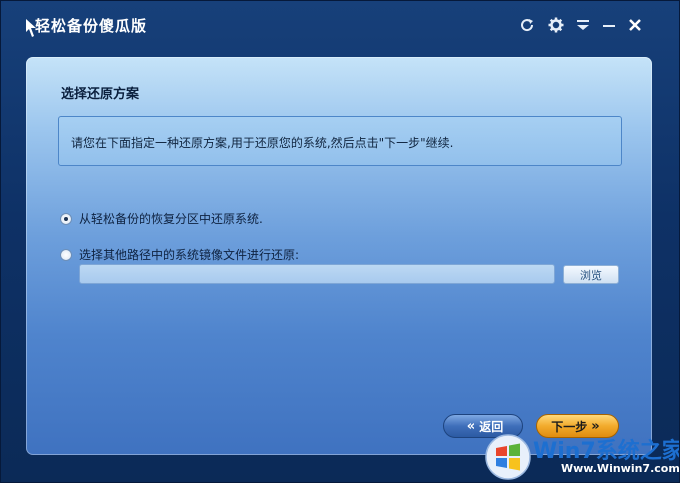 This screenshot has width=680, height=483. What do you see at coordinates (591, 274) in the screenshot?
I see `browse-button: 浏览` at bounding box center [591, 274].